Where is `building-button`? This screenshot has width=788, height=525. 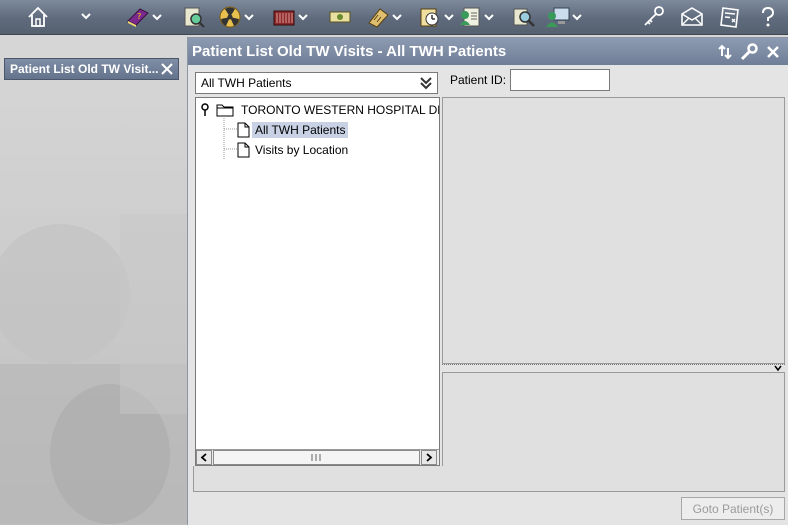
building-button is located at coordinates (290, 17).